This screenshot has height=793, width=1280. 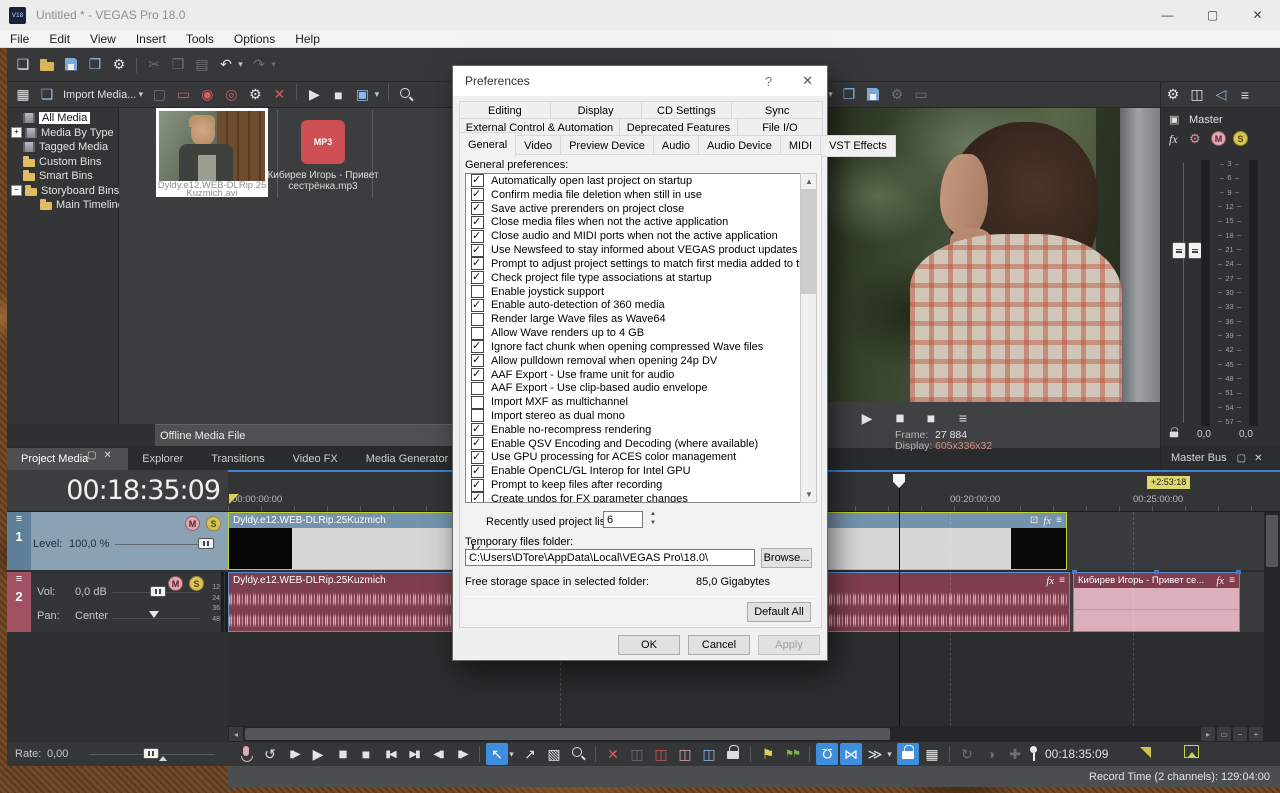 What do you see at coordinates (554, 754) in the screenshot?
I see `selection-edit-tool-button: ▧` at bounding box center [554, 754].